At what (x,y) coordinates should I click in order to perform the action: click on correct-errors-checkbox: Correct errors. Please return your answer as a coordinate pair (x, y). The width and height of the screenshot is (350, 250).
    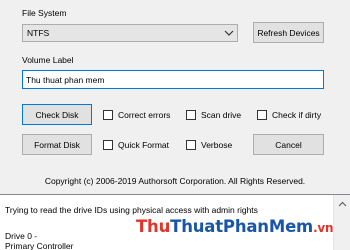
    Looking at the image, I should click on (136, 115).